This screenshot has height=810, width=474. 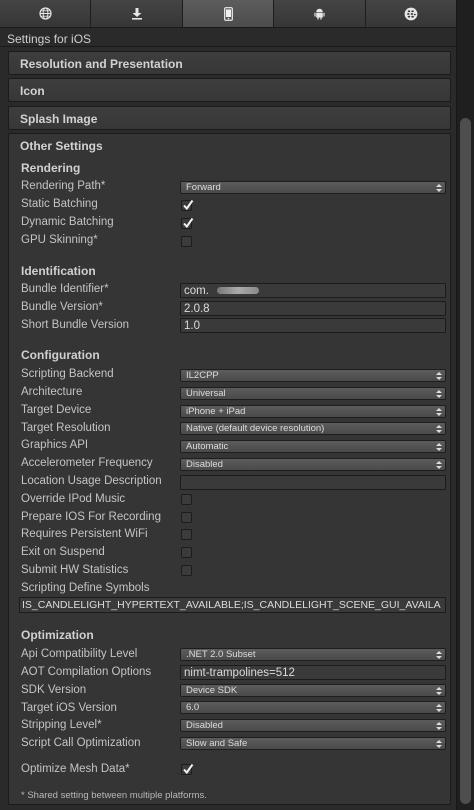 What do you see at coordinates (55, 445) in the screenshot?
I see `graphics-api-label: Graphics API` at bounding box center [55, 445].